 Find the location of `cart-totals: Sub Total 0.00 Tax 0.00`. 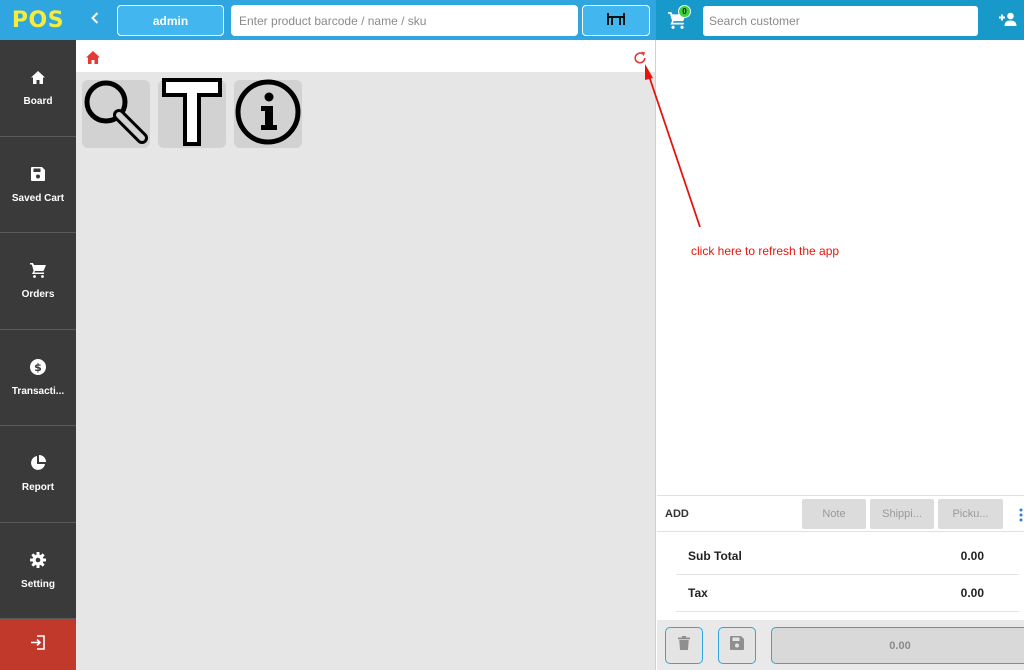

cart-totals: Sub Total 0.00 Tax 0.00 is located at coordinates (847, 575).